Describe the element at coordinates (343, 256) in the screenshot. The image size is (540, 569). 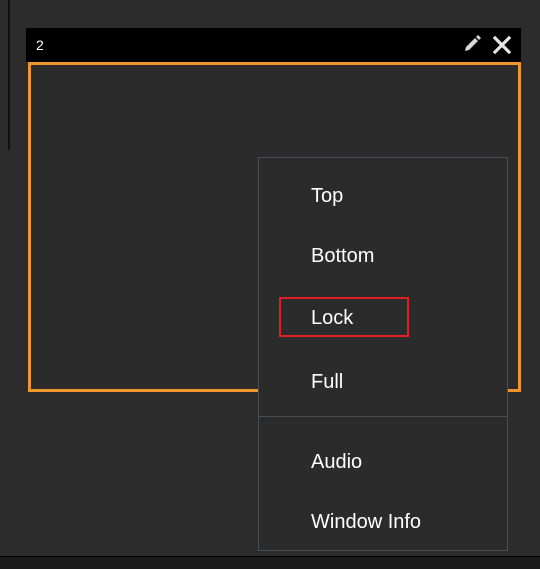
I see `menu-item-label: Bottom` at that location.